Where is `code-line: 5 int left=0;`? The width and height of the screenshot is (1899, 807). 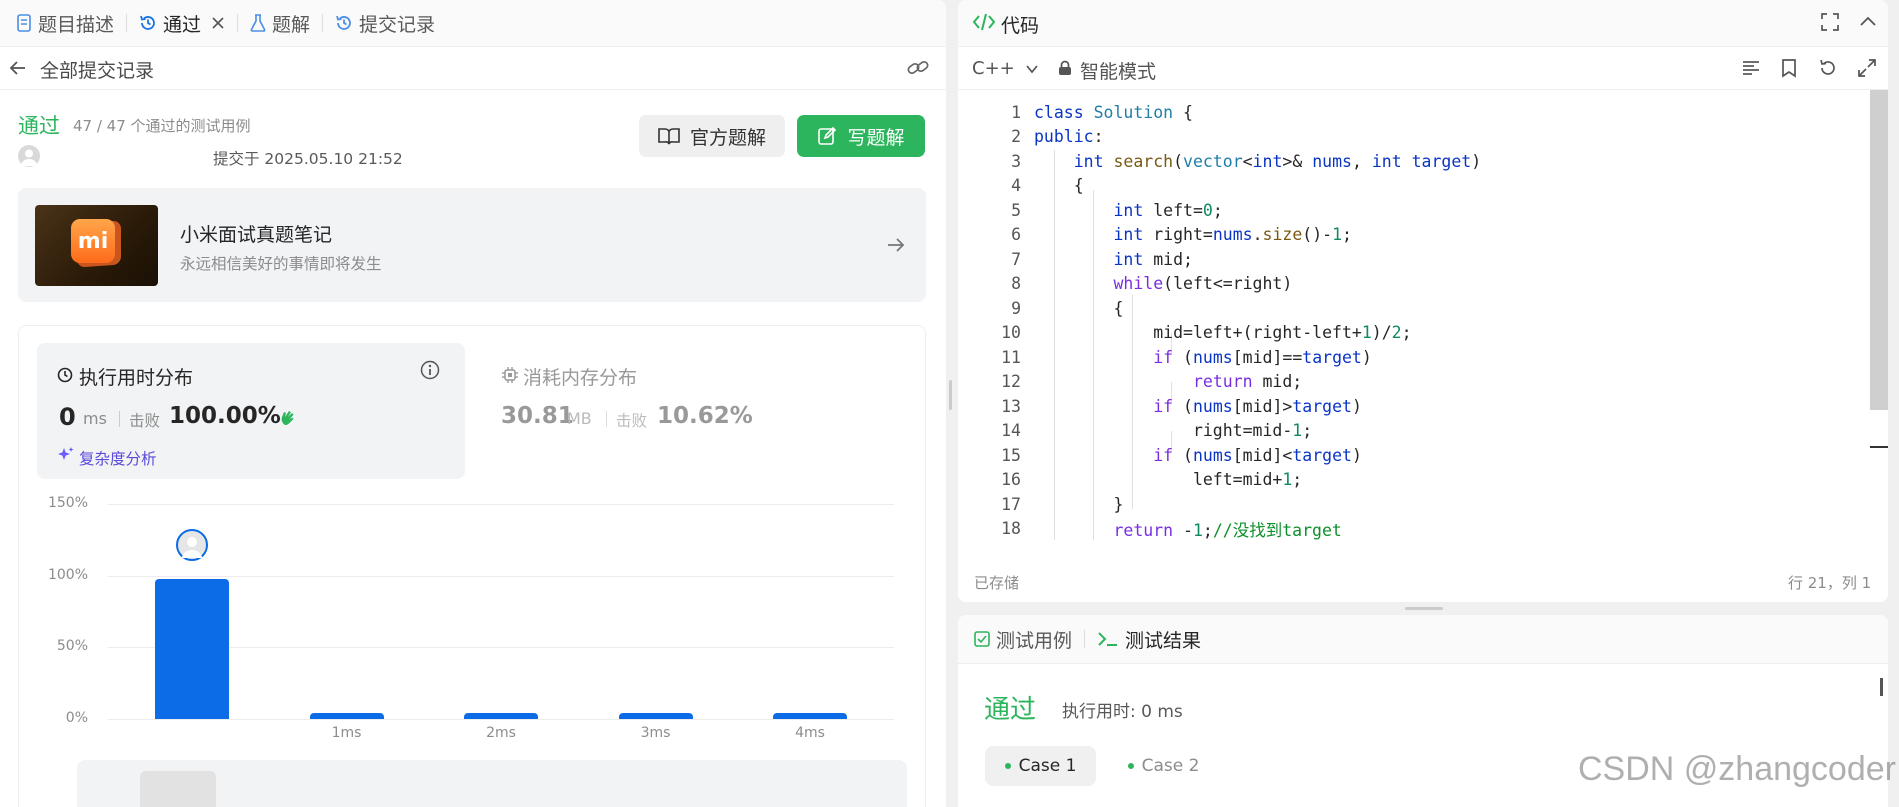
code-line: 5 int left=0; is located at coordinates (1090, 210).